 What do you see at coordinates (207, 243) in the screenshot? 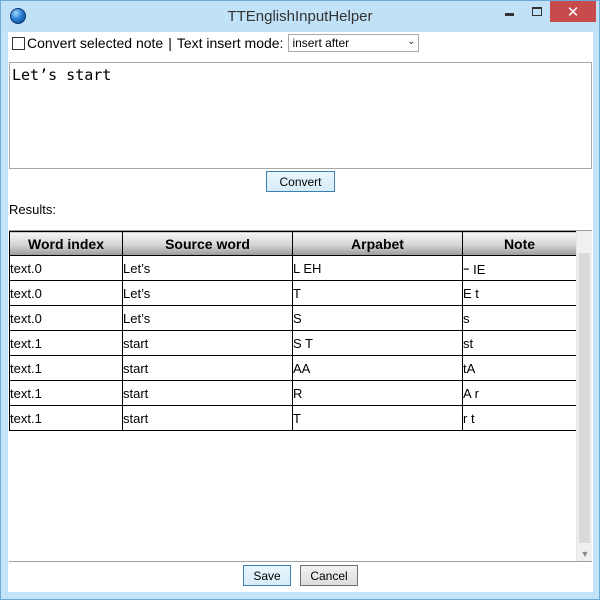
I see `column-header-source-word: Source word` at bounding box center [207, 243].